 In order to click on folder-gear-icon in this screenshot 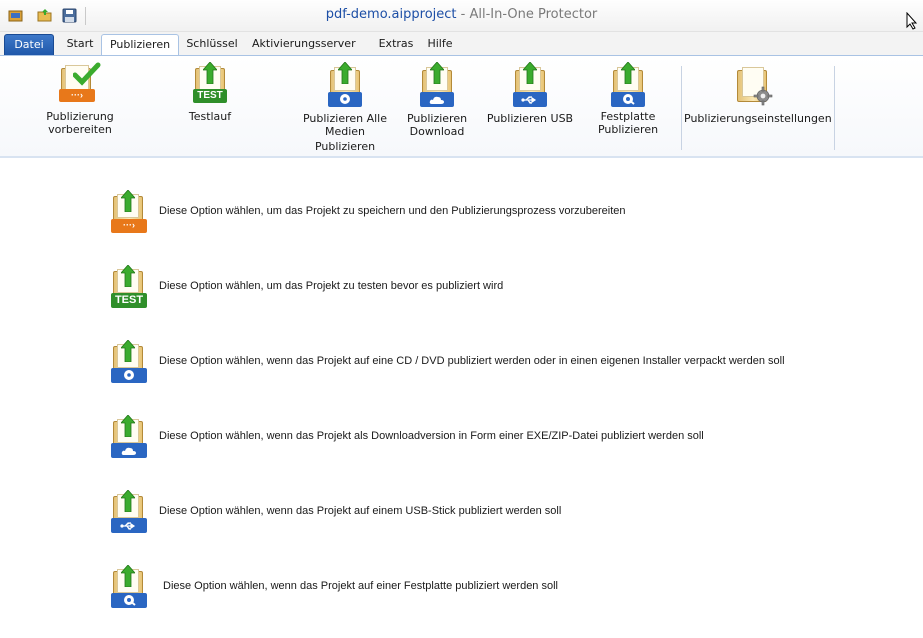, I will do `click(754, 86)`.